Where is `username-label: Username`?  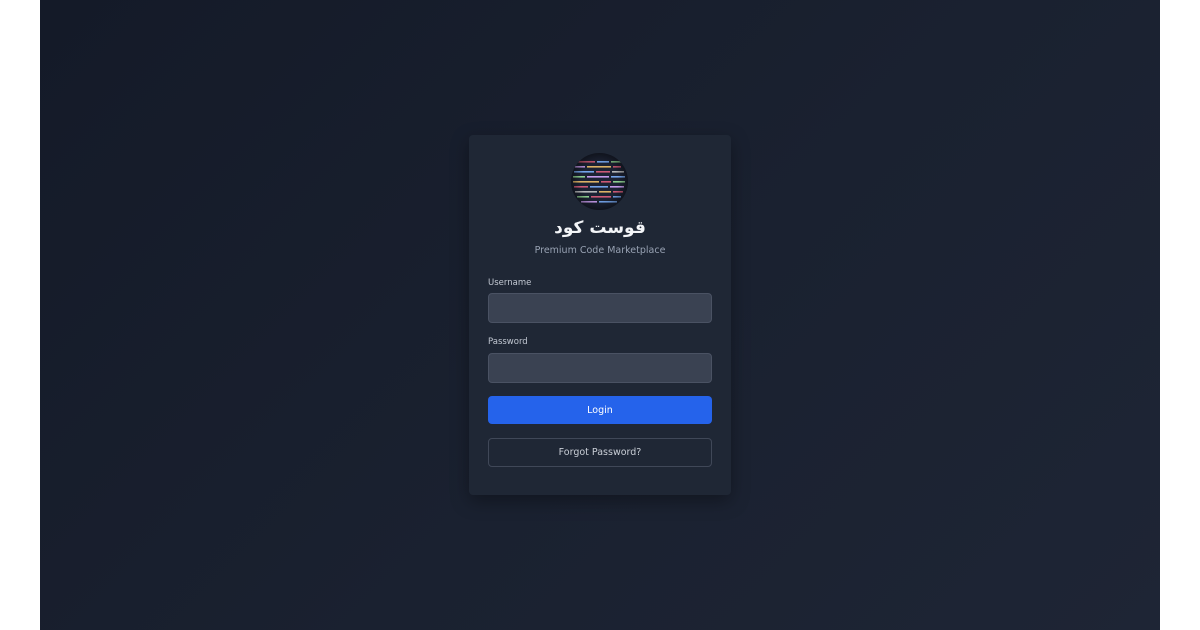
username-label: Username is located at coordinates (510, 283).